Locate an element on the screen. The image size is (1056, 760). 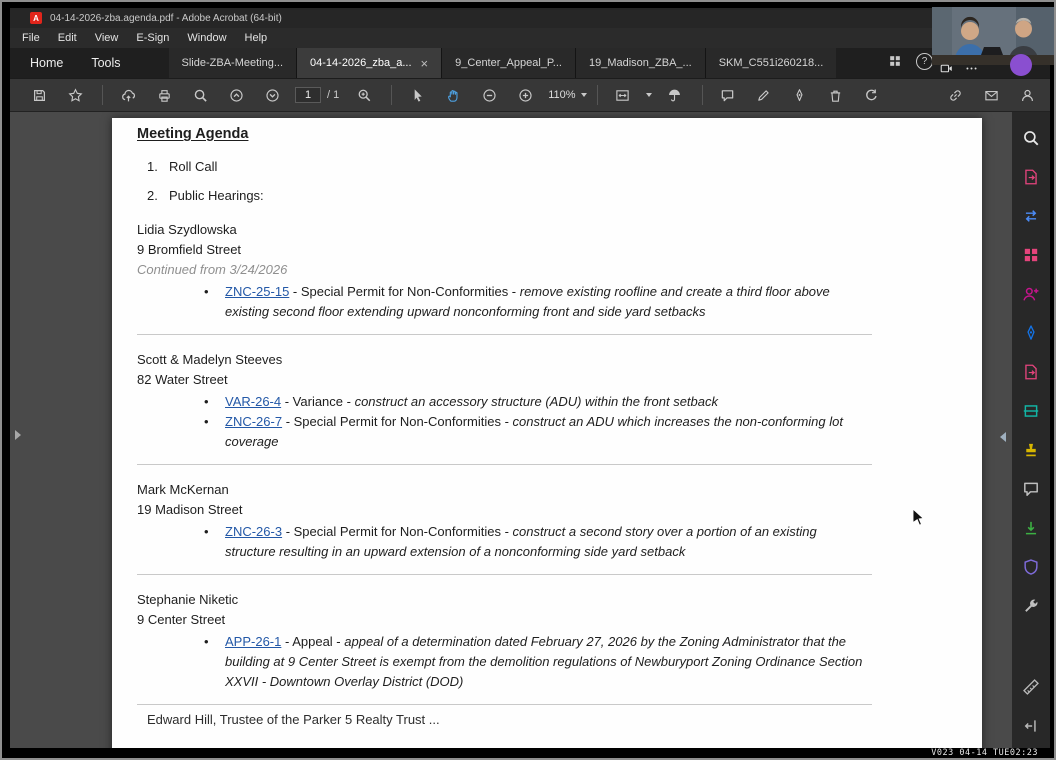
share-link-button is located at coordinates (955, 95).